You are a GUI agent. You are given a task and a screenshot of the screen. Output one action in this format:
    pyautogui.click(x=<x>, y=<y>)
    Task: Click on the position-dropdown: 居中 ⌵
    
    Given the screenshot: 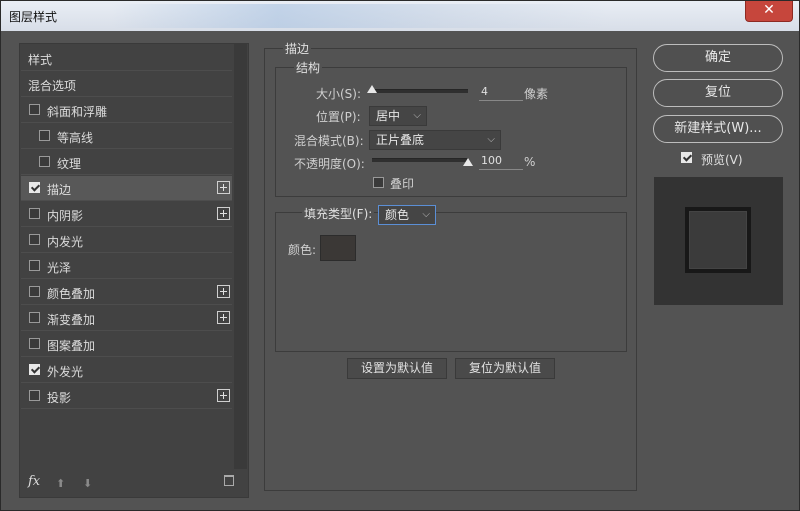 What is the action you would take?
    pyautogui.click(x=398, y=116)
    